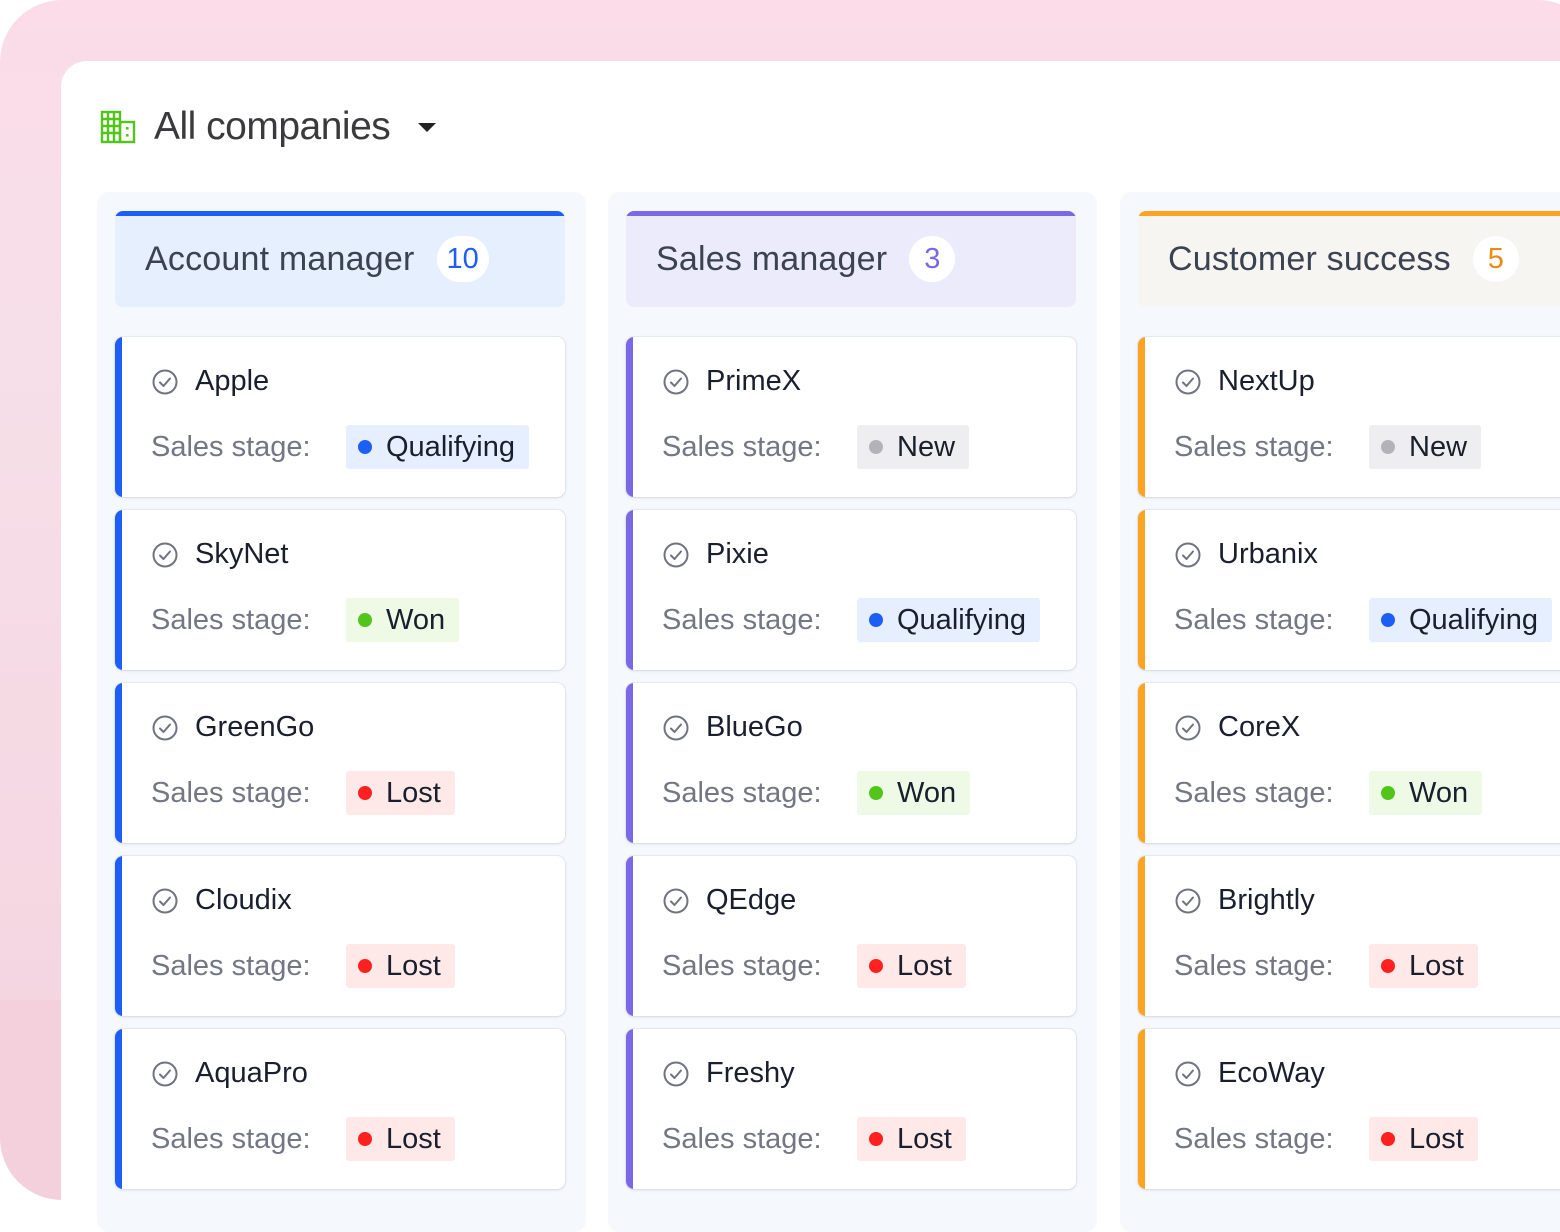  I want to click on column-title: Sales manager, so click(772, 258).